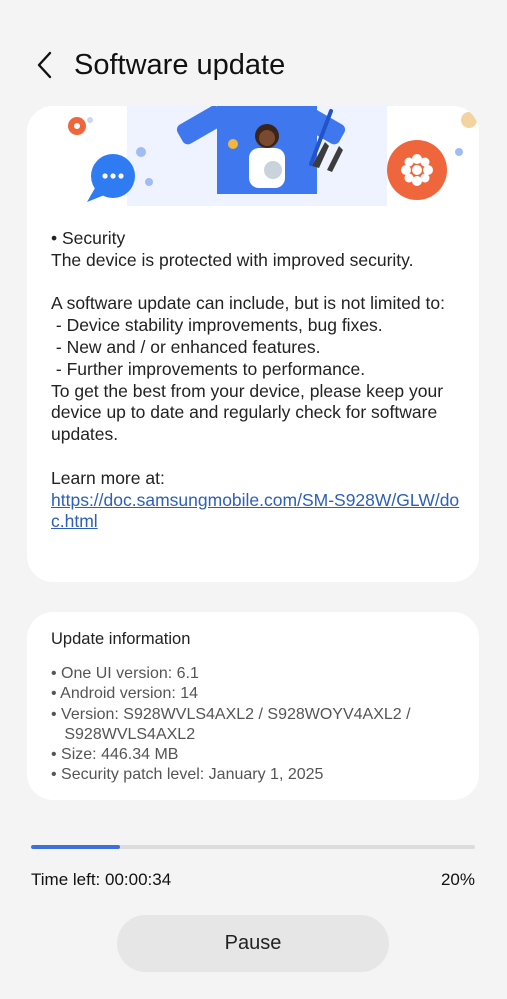 The height and width of the screenshot is (999, 507). What do you see at coordinates (187, 775) in the screenshot?
I see `info-item-security-patch: • Security patch level: January 1, 2025` at bounding box center [187, 775].